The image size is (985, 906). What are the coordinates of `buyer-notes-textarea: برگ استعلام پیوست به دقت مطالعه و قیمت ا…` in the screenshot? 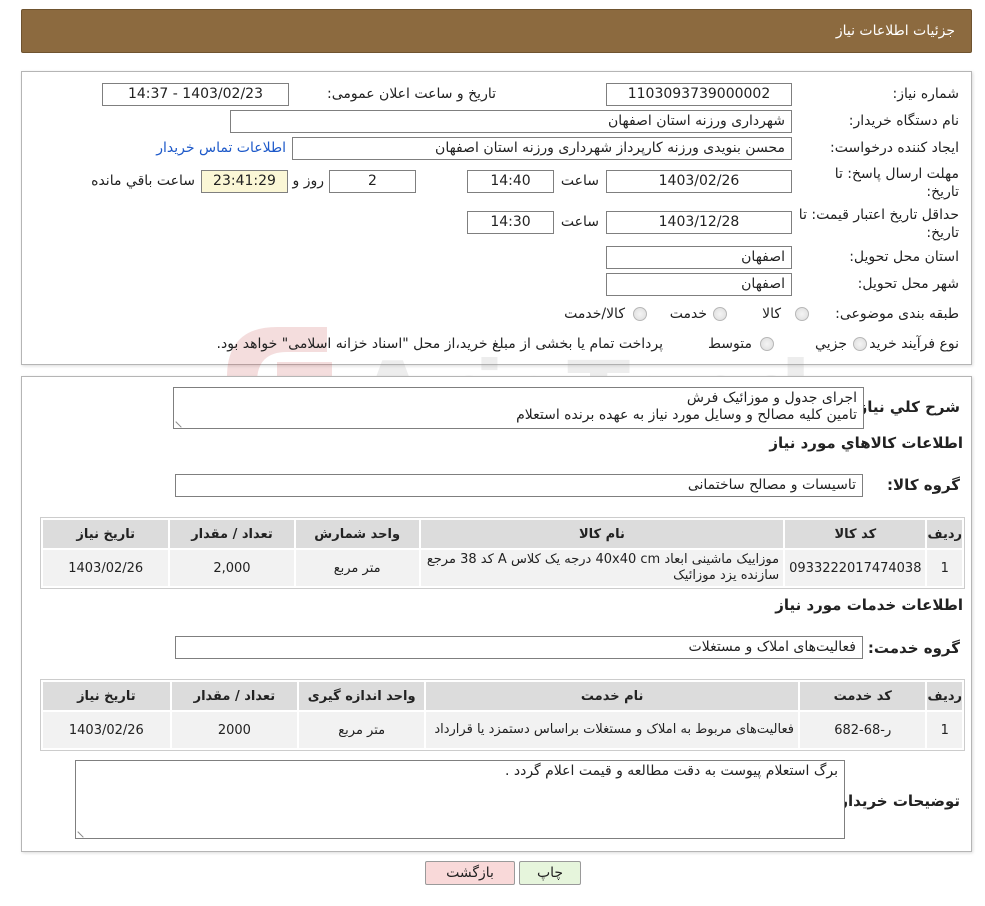 It's located at (460, 799).